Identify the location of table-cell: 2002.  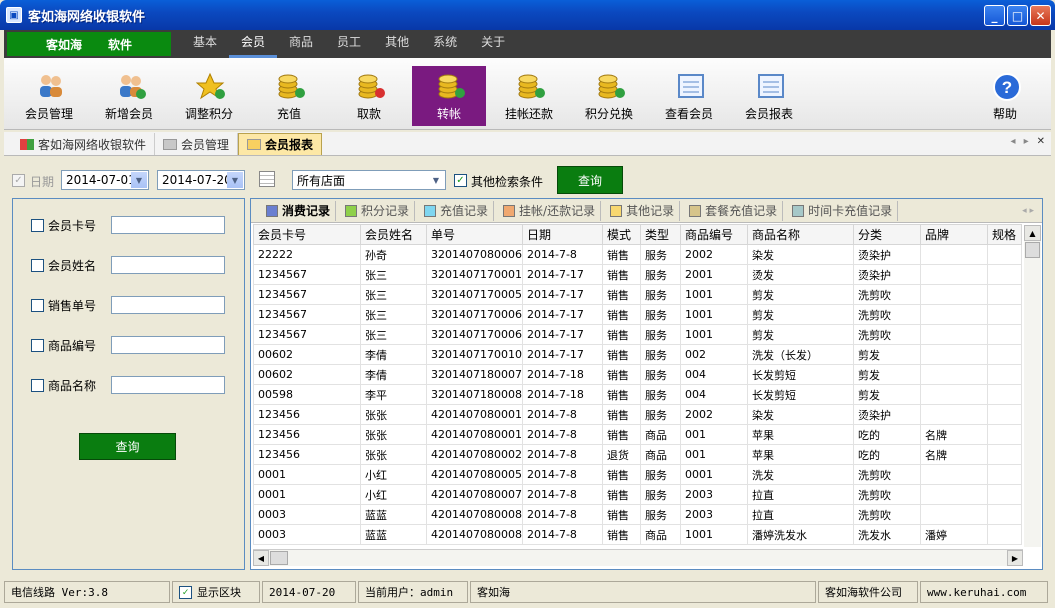
(713, 254).